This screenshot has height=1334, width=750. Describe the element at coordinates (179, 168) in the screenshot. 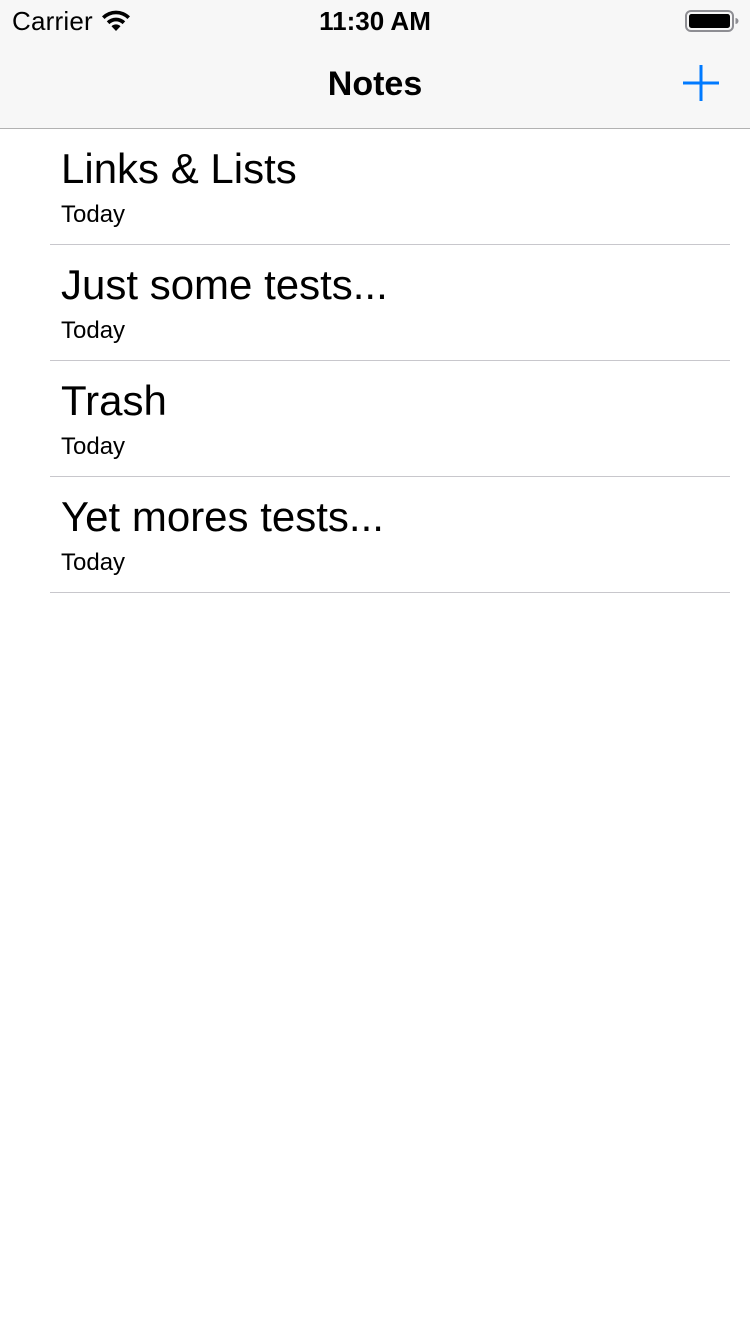

I see `note-title: Links & Lists` at that location.